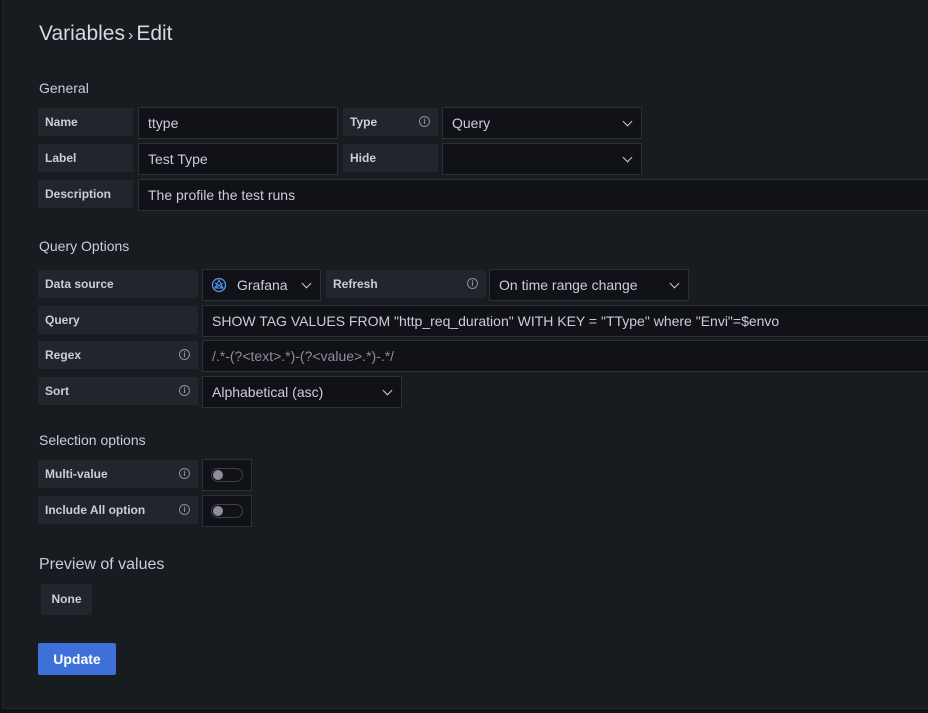 This screenshot has height=713, width=928. What do you see at coordinates (62, 320) in the screenshot?
I see `query-label-text: Query` at bounding box center [62, 320].